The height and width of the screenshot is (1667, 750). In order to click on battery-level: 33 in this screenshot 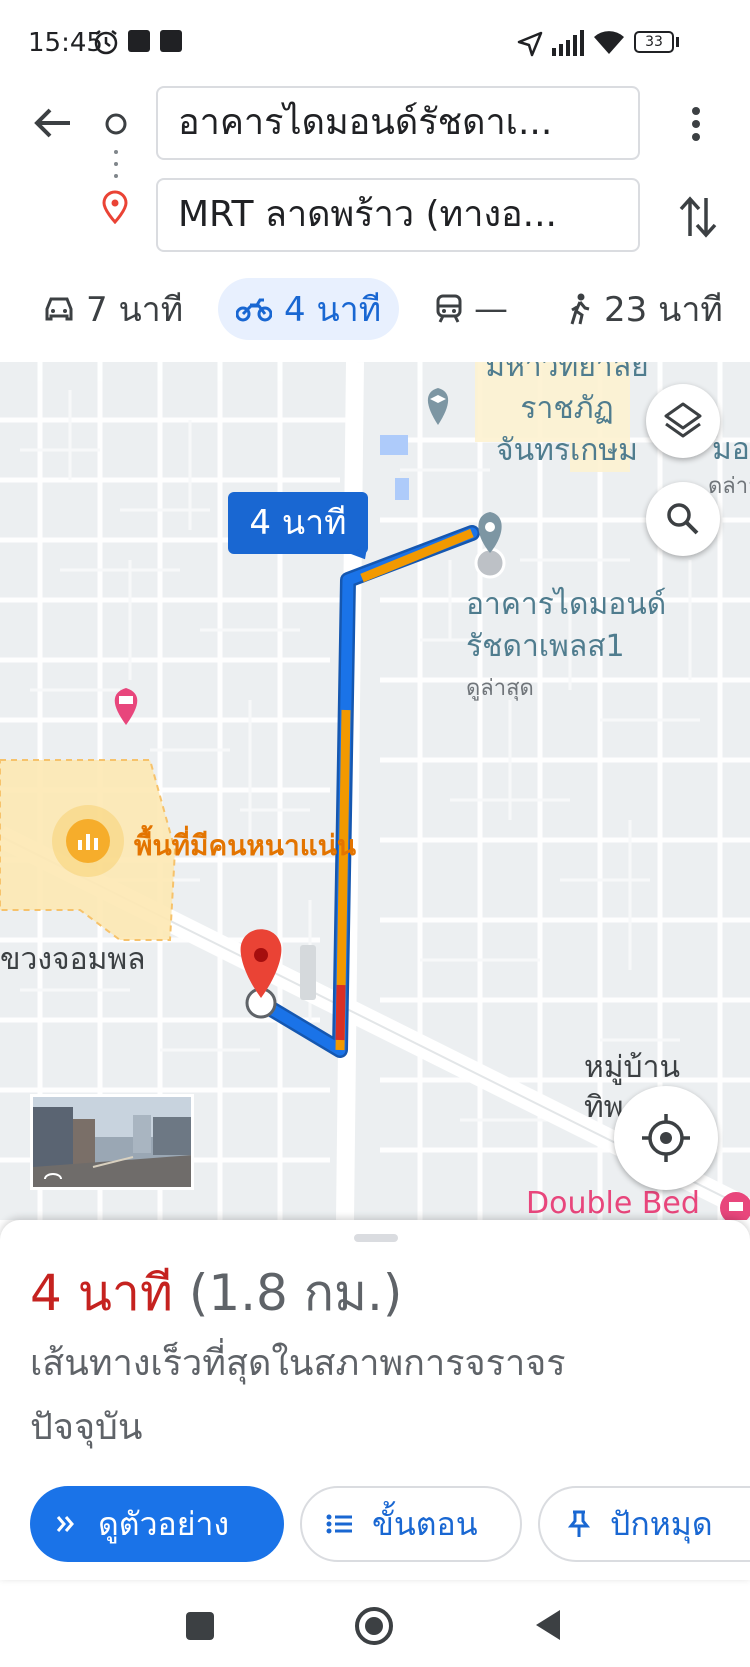, I will do `click(654, 42)`.